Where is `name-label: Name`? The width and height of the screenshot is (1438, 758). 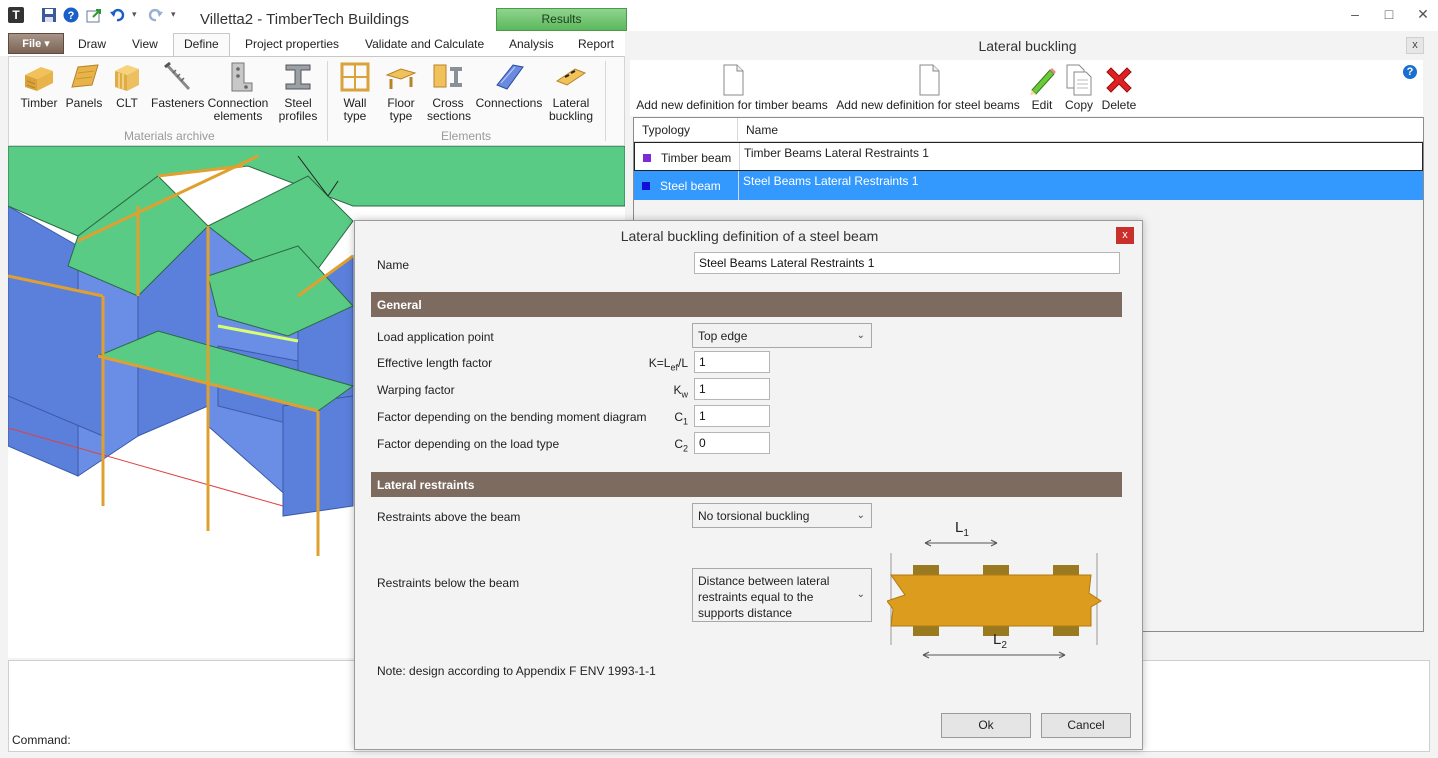
name-label: Name is located at coordinates (393, 265).